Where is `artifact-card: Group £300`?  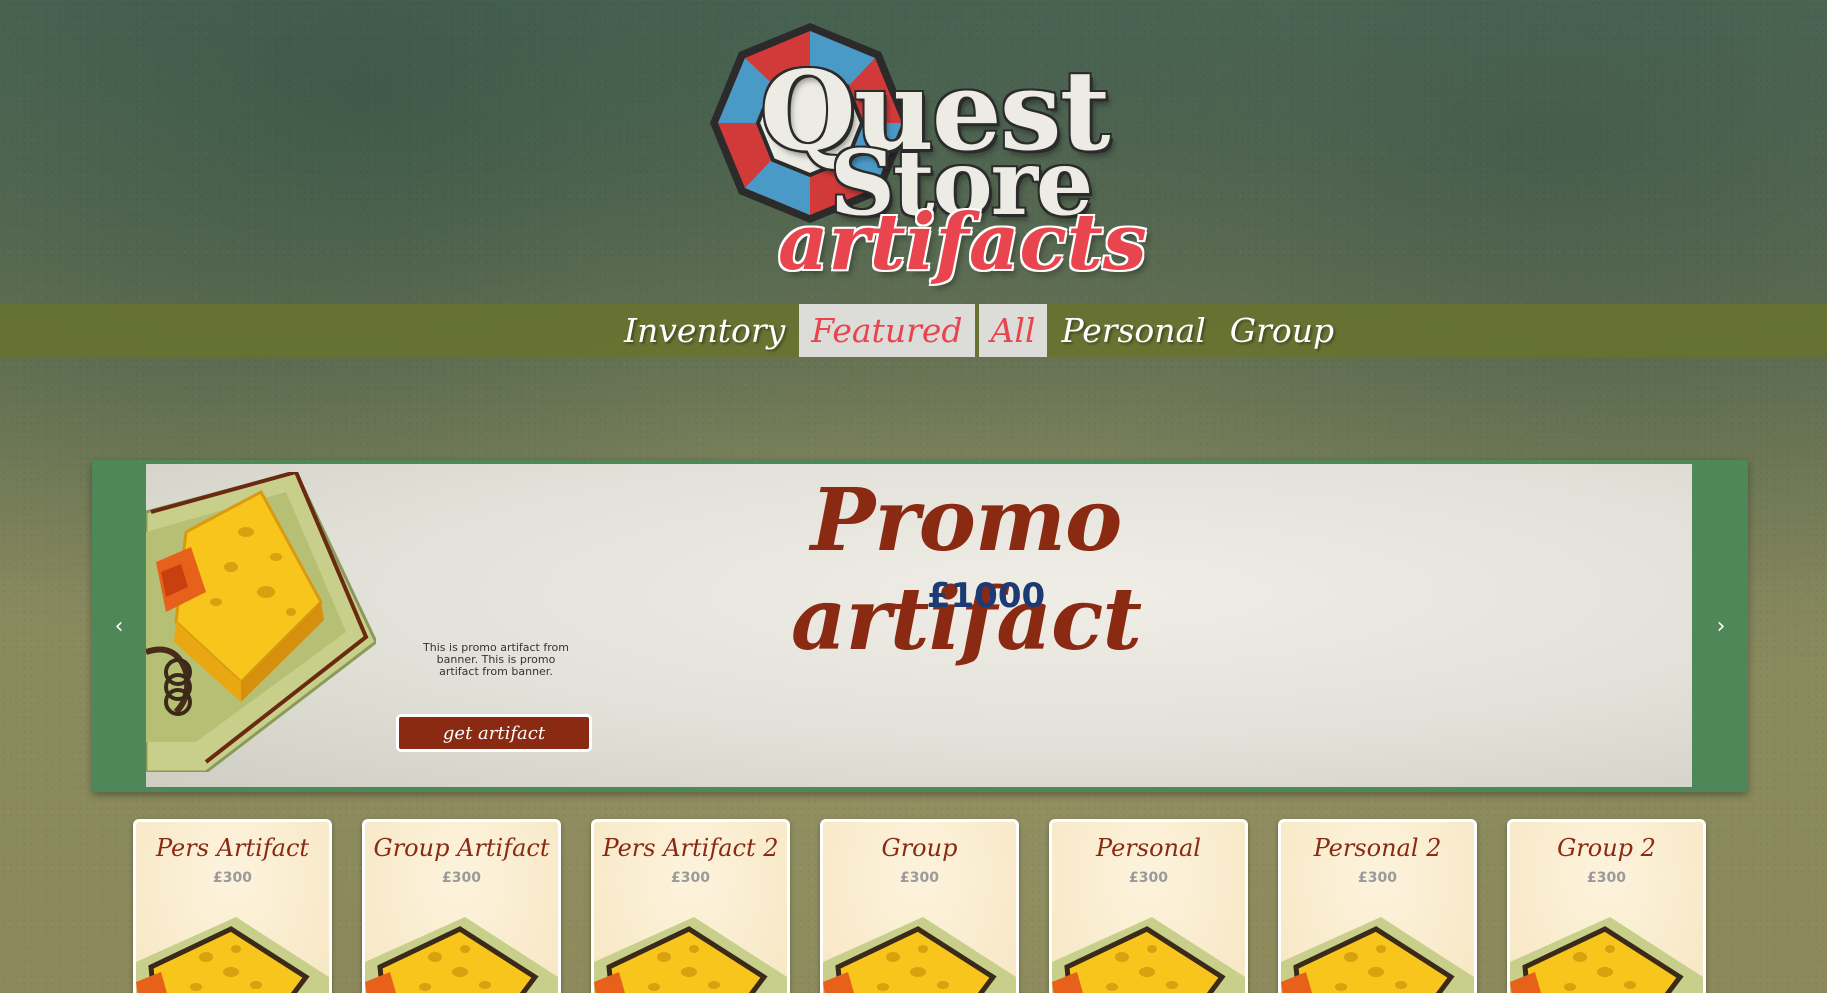 artifact-card: Group £300 is located at coordinates (919, 906).